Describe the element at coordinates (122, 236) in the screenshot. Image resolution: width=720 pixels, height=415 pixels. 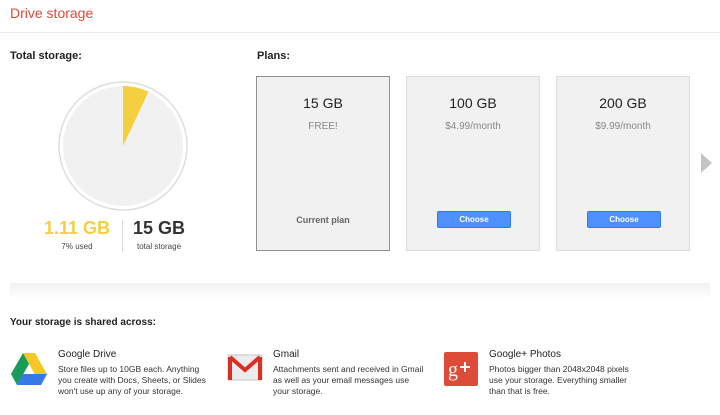
I see `stat-divider` at that location.